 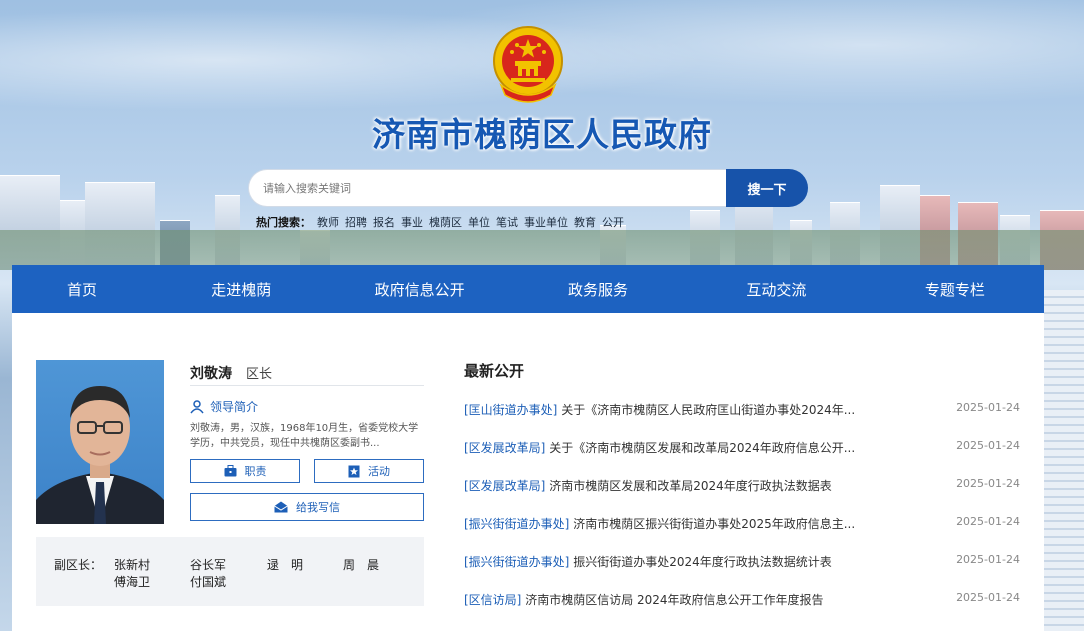 I want to click on leader-buttons: 职责 活动, so click(x=307, y=471).